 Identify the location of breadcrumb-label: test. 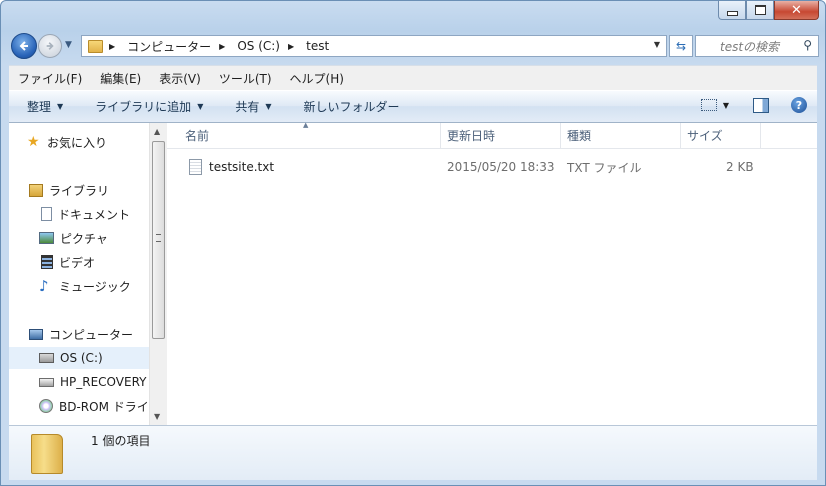
(318, 46).